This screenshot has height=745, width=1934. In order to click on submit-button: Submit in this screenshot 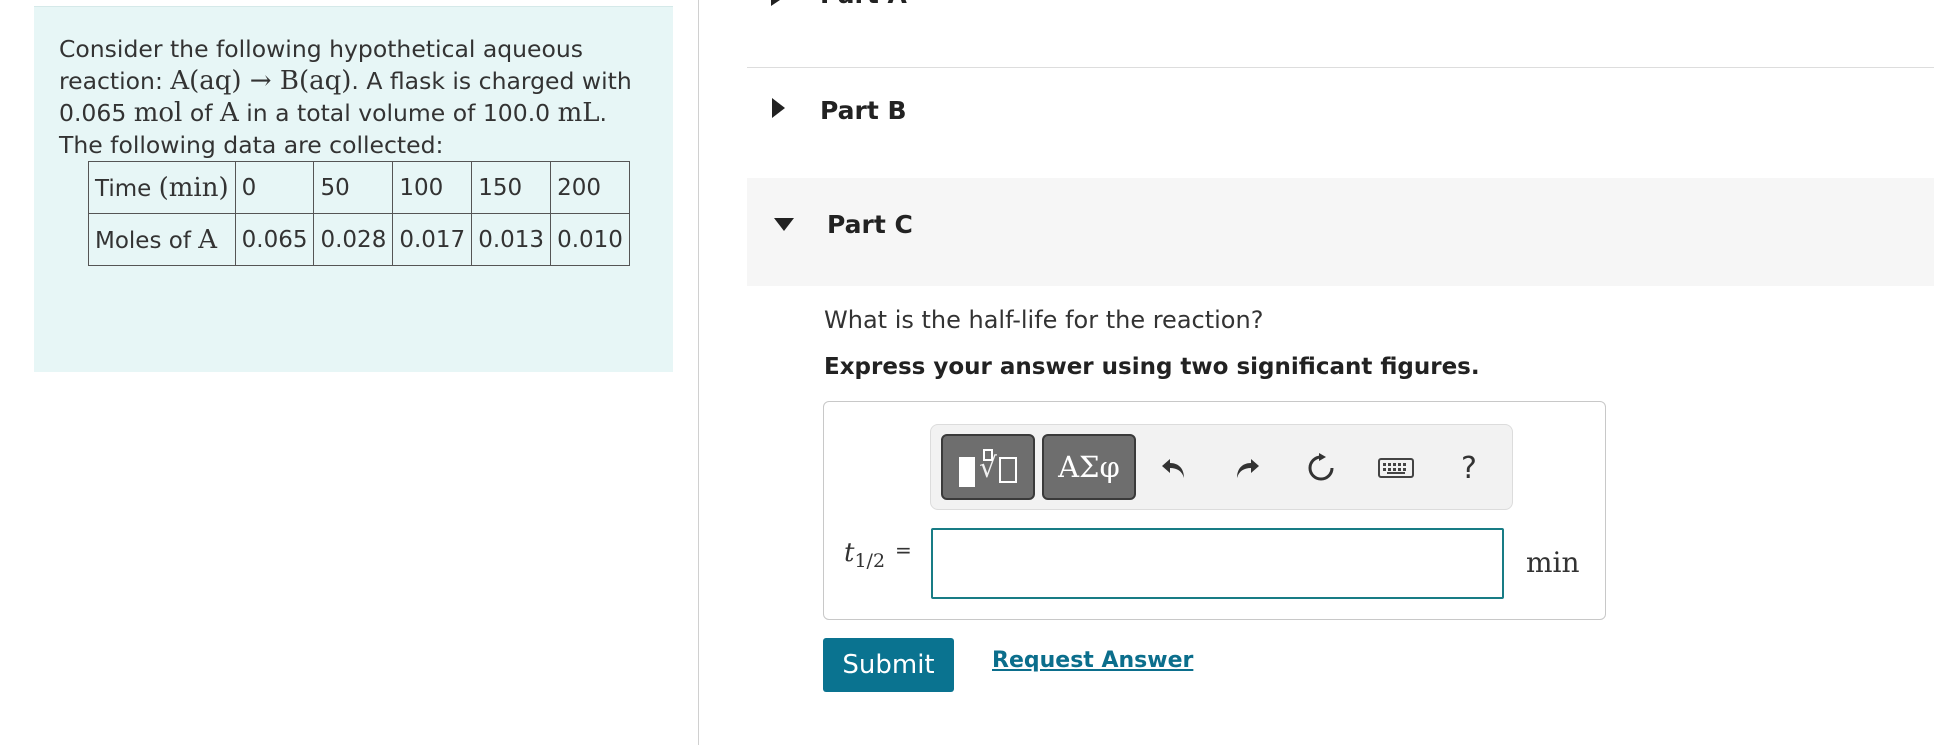, I will do `click(888, 665)`.